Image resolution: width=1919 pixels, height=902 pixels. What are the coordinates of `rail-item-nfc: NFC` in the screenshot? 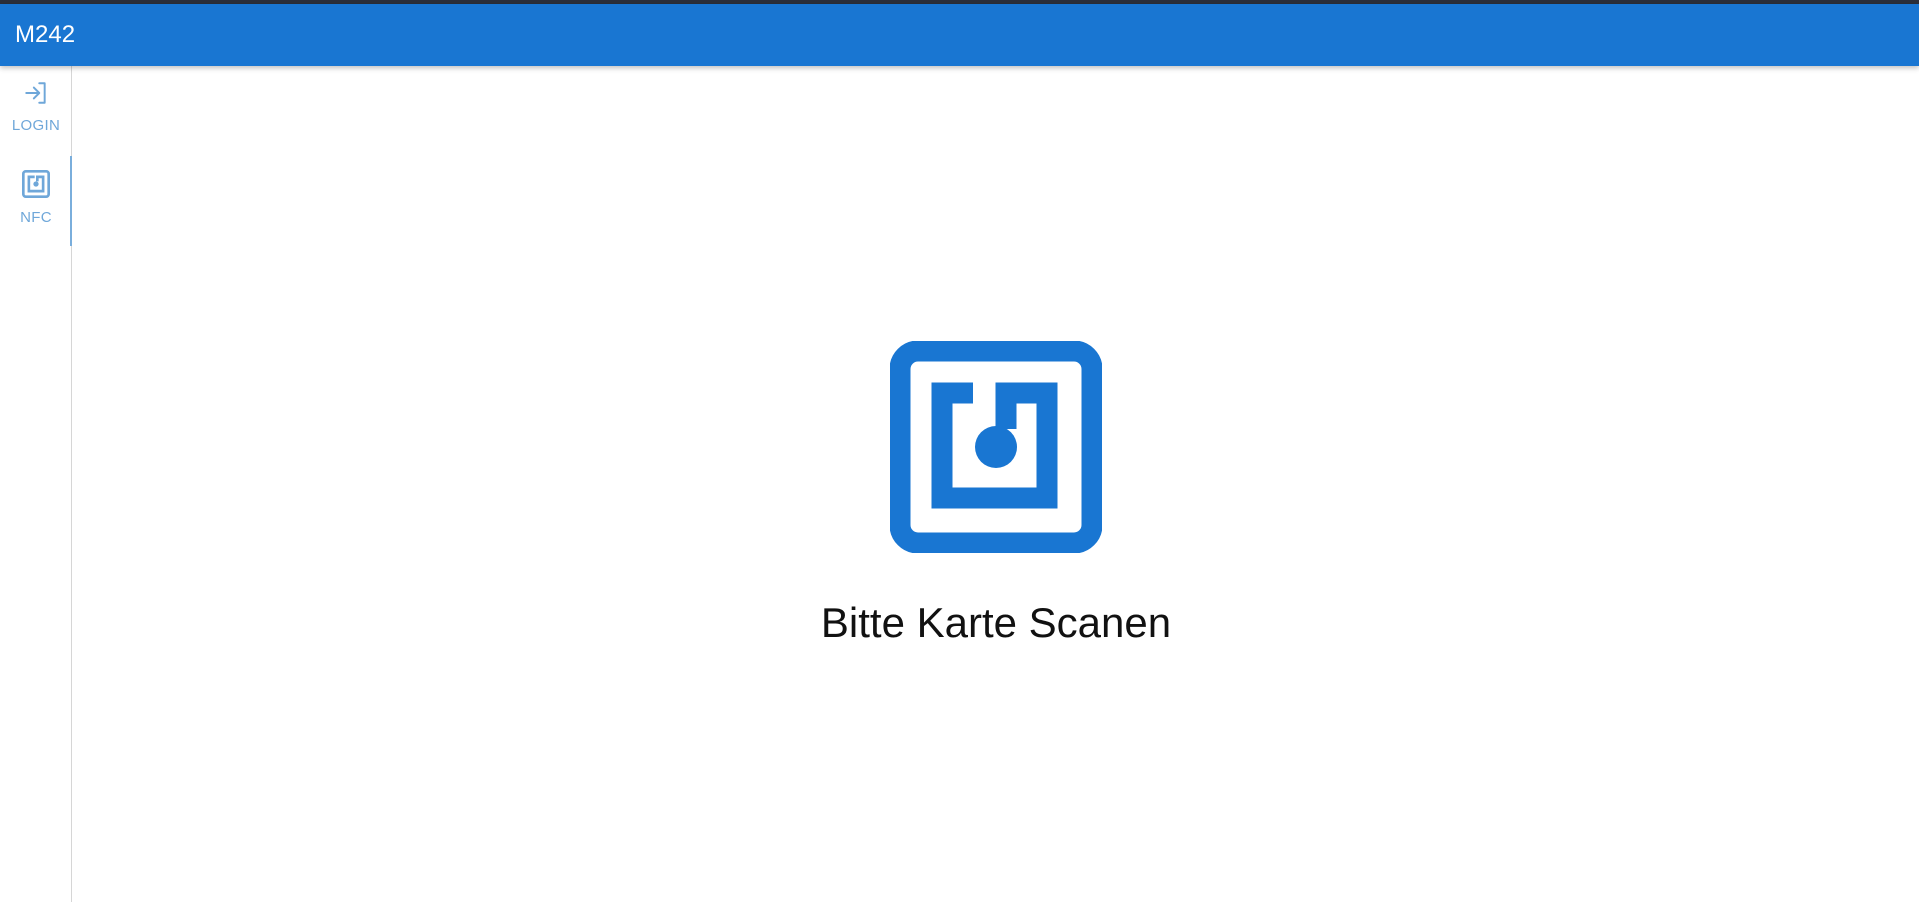 It's located at (36, 201).